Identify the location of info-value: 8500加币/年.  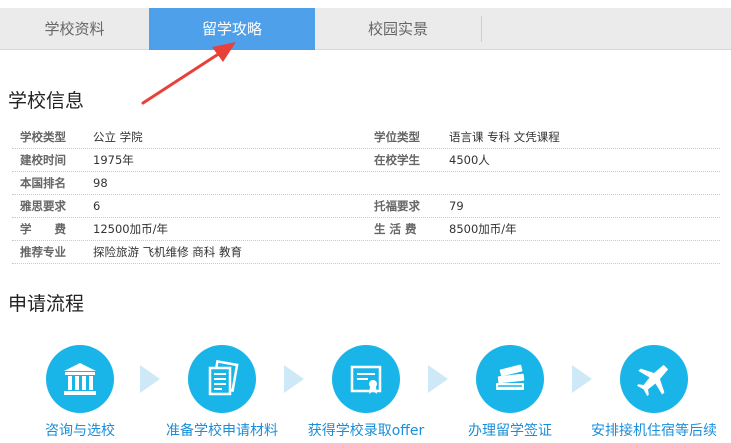
(483, 229).